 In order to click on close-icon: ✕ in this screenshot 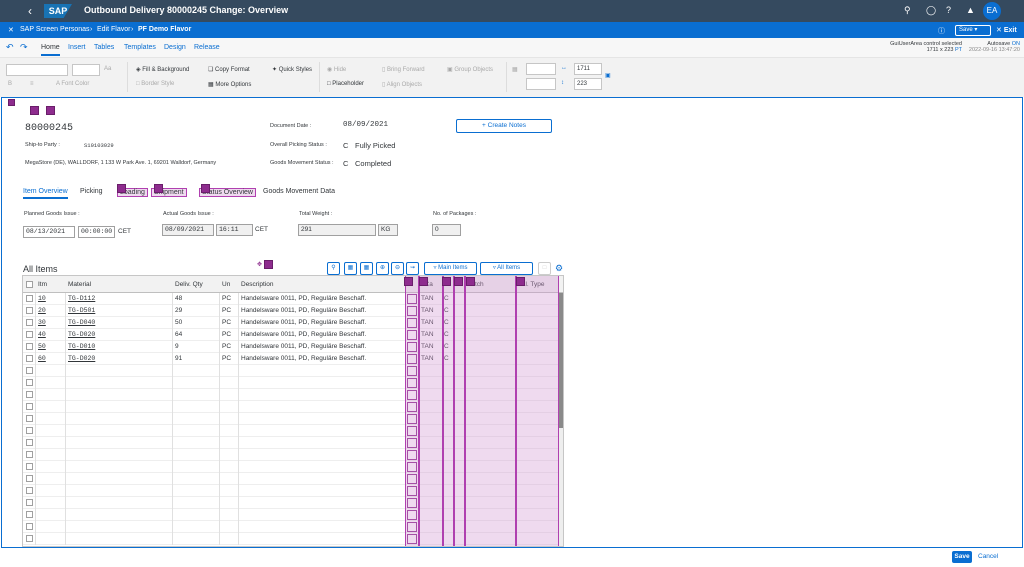, I will do `click(11, 30)`.